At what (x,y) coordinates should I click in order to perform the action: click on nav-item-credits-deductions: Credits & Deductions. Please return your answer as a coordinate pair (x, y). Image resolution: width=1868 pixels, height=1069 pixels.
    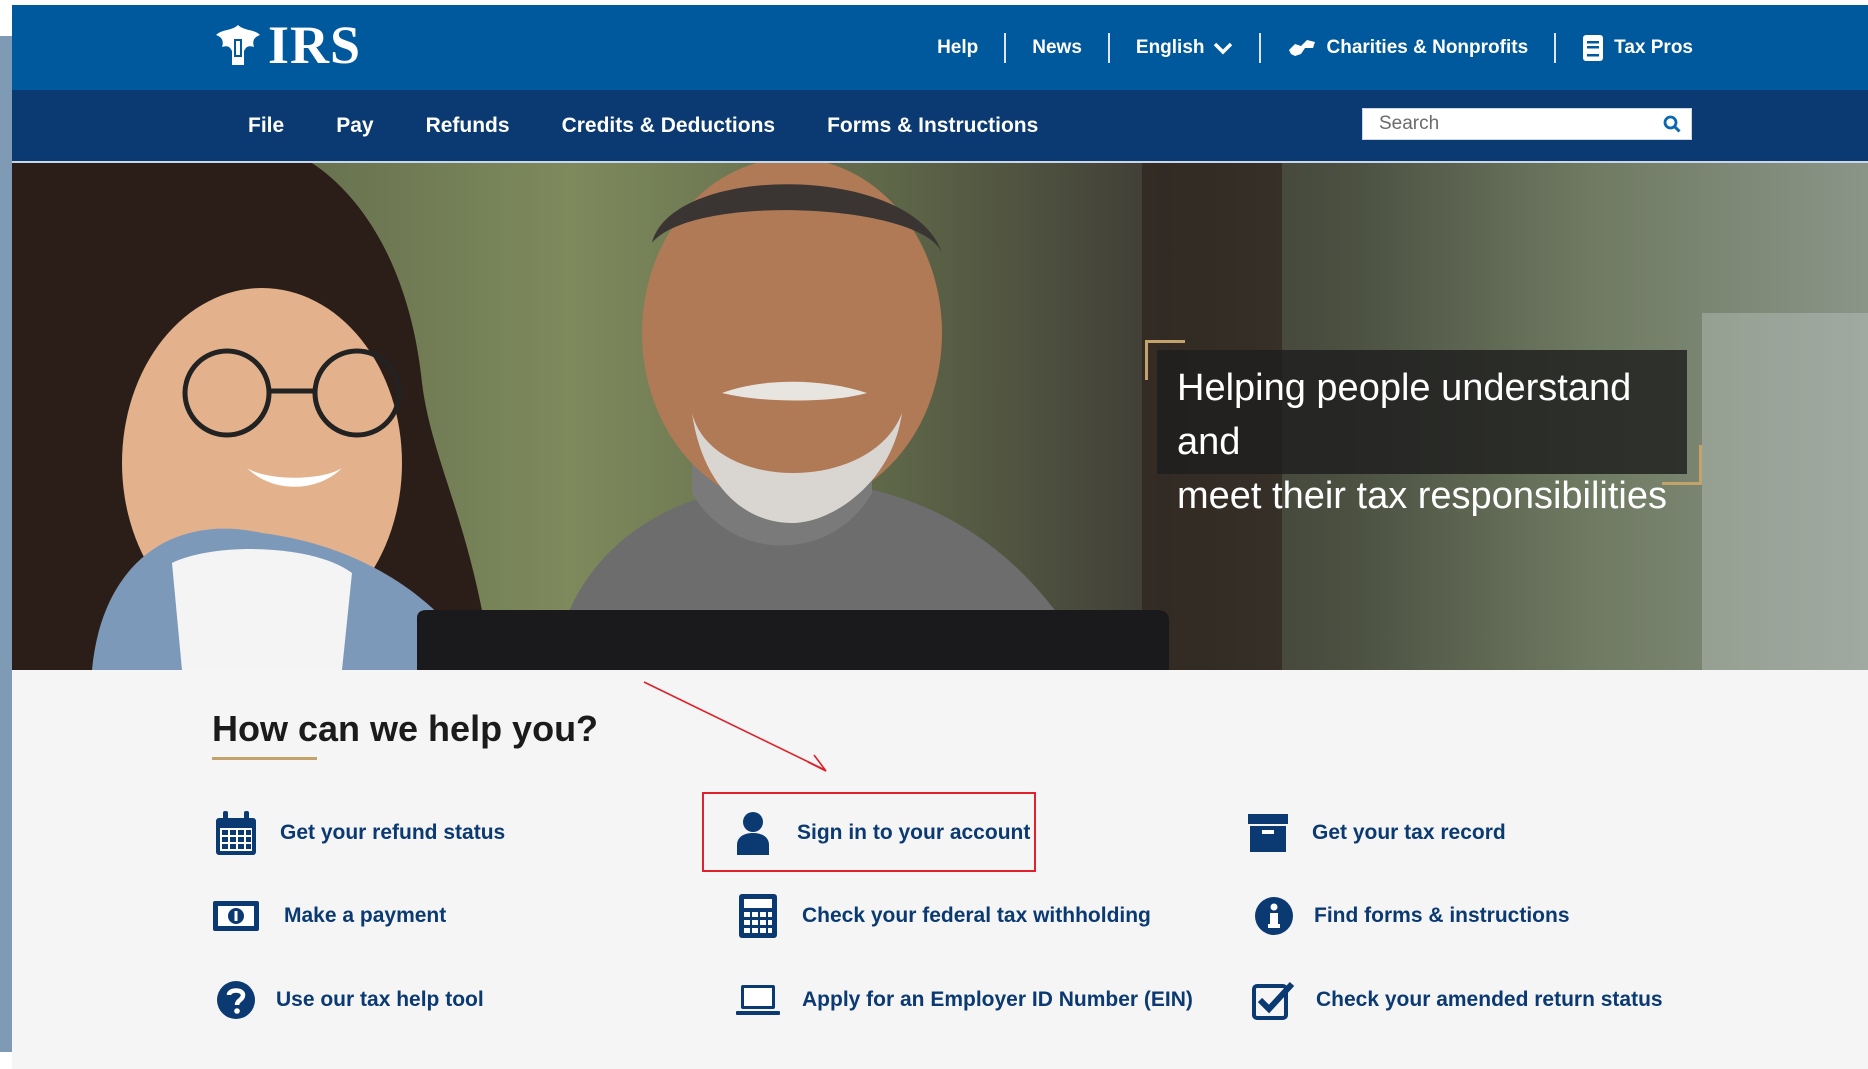
    Looking at the image, I should click on (669, 126).